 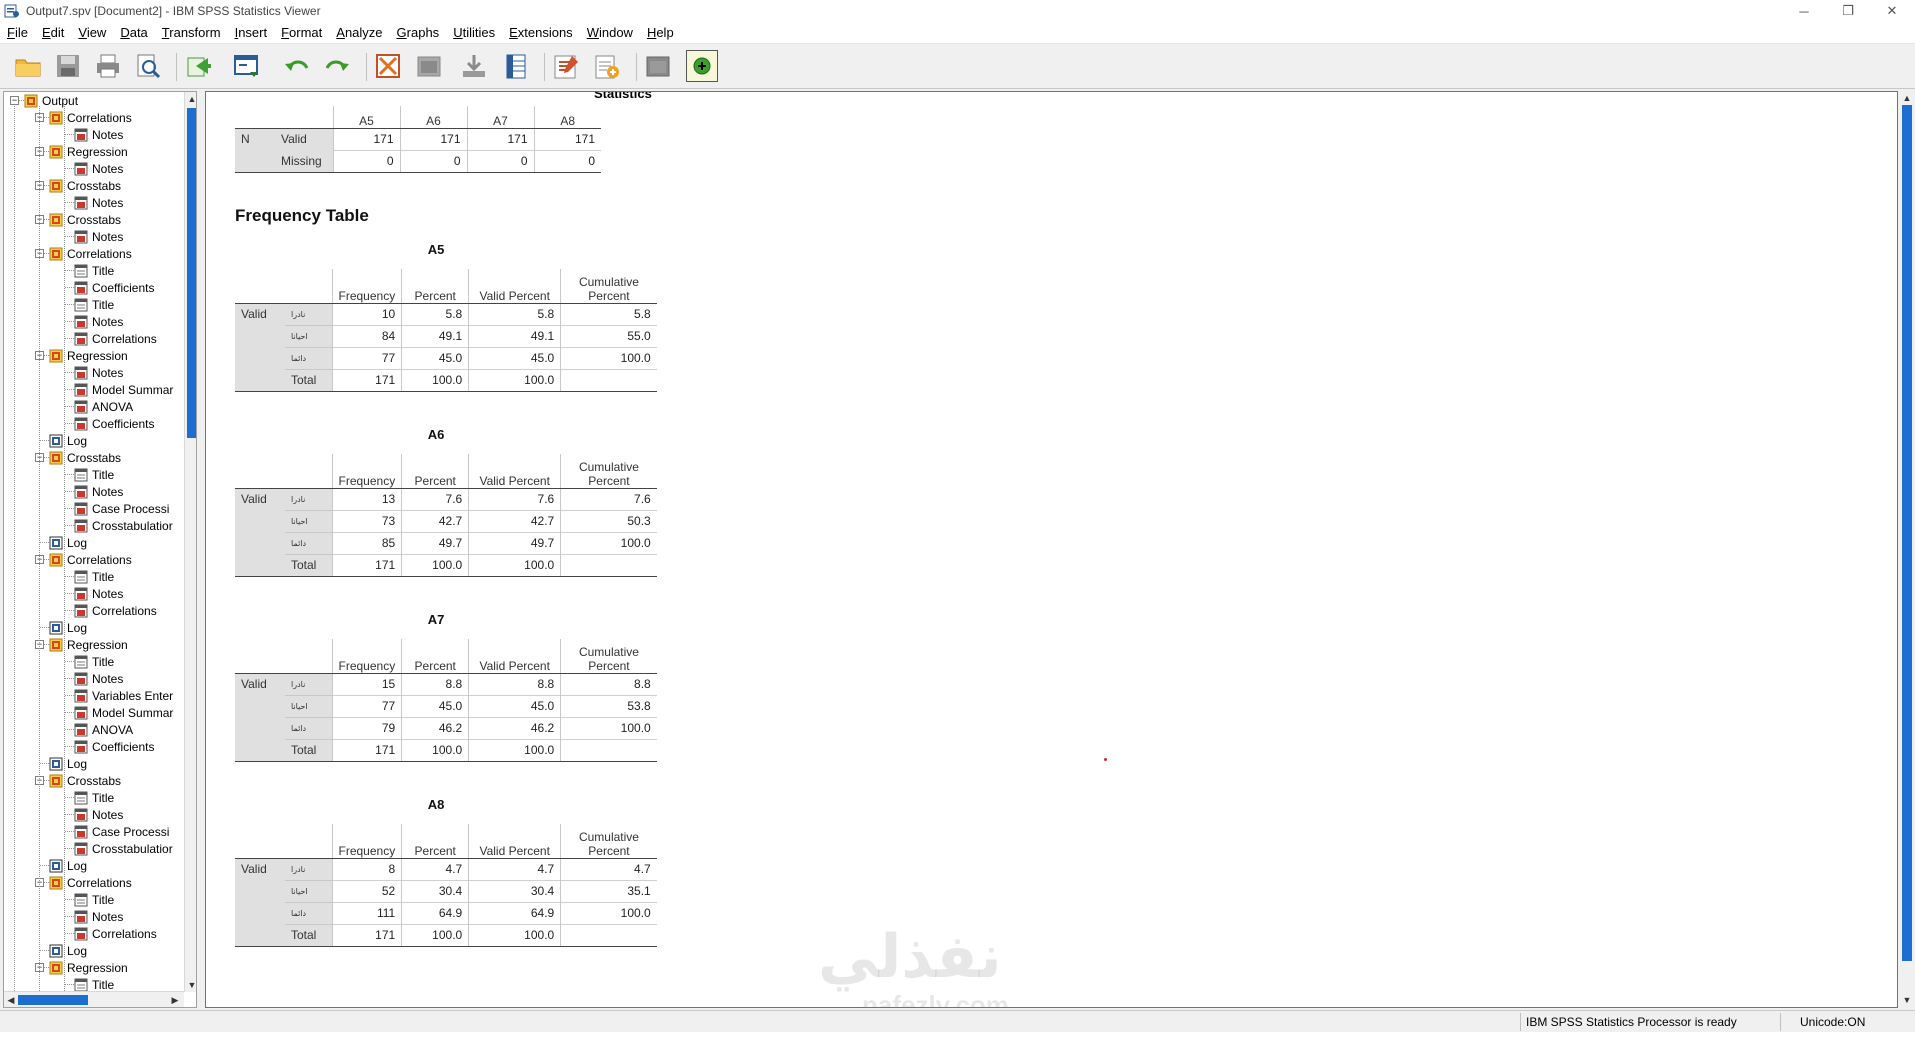 I want to click on minimize-button: ─, so click(x=1804, y=11).